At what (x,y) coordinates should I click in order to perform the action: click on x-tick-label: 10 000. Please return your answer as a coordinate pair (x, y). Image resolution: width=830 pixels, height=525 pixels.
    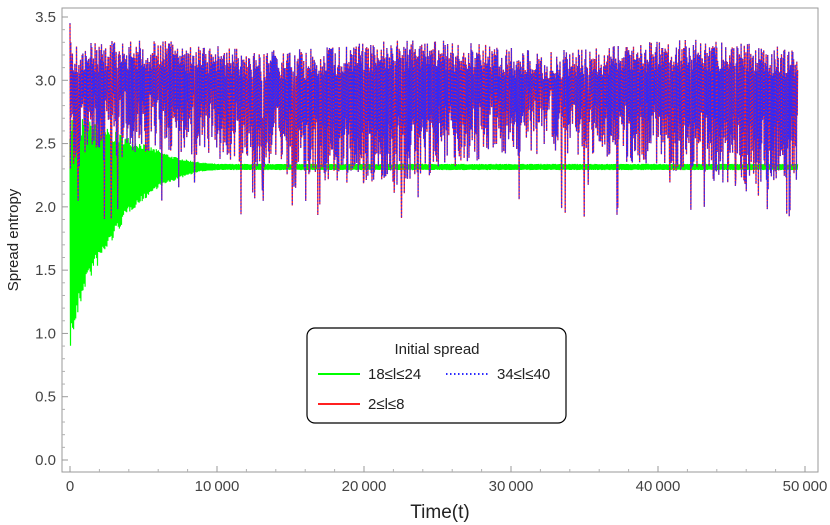
    Looking at the image, I should click on (217, 486).